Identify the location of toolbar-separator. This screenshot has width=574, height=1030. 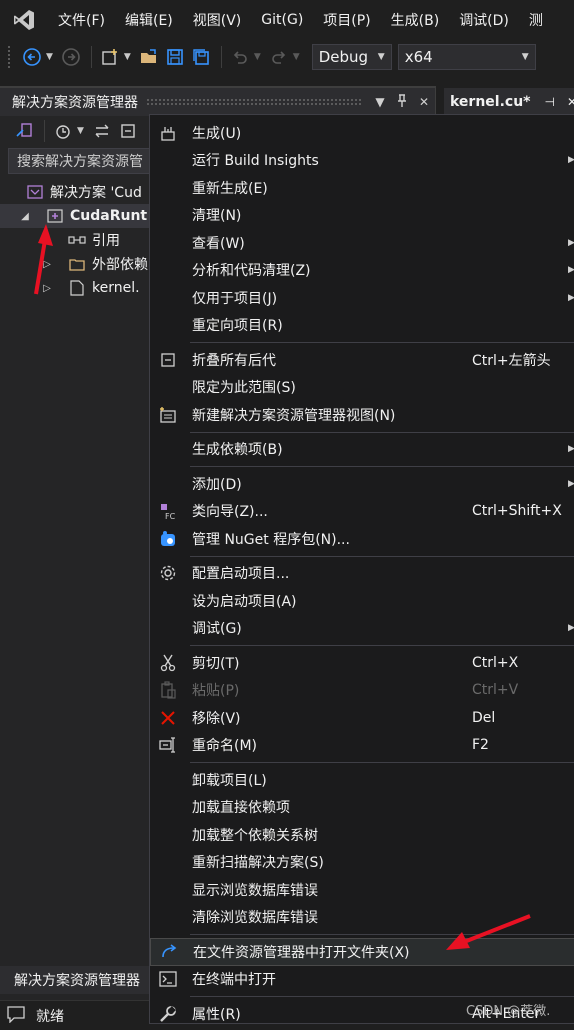
(221, 57).